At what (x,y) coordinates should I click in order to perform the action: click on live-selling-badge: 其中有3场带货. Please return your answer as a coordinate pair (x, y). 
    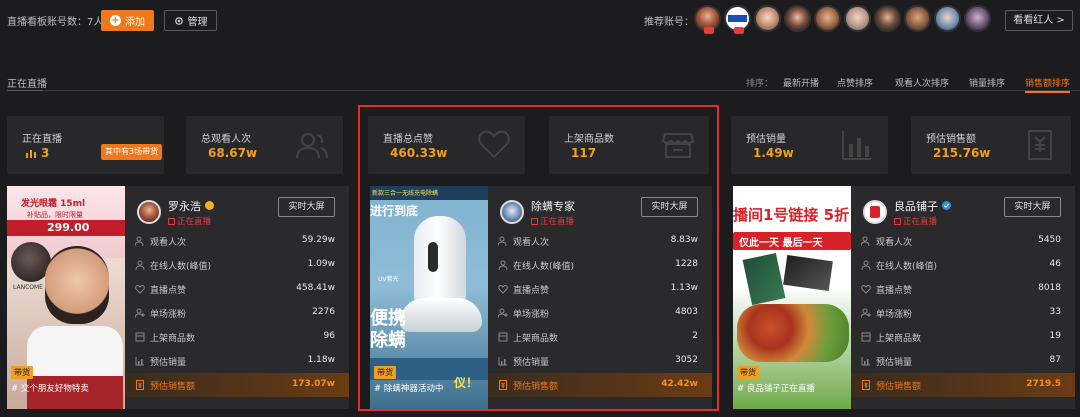
    Looking at the image, I should click on (132, 152).